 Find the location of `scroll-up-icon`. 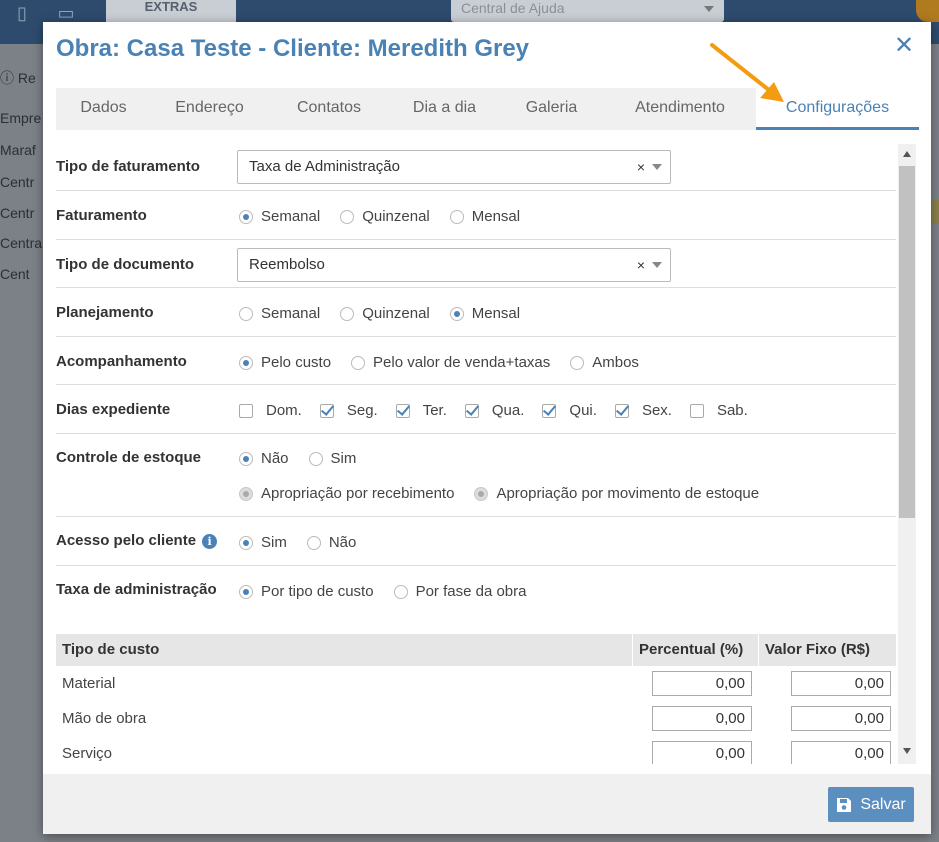

scroll-up-icon is located at coordinates (907, 154).